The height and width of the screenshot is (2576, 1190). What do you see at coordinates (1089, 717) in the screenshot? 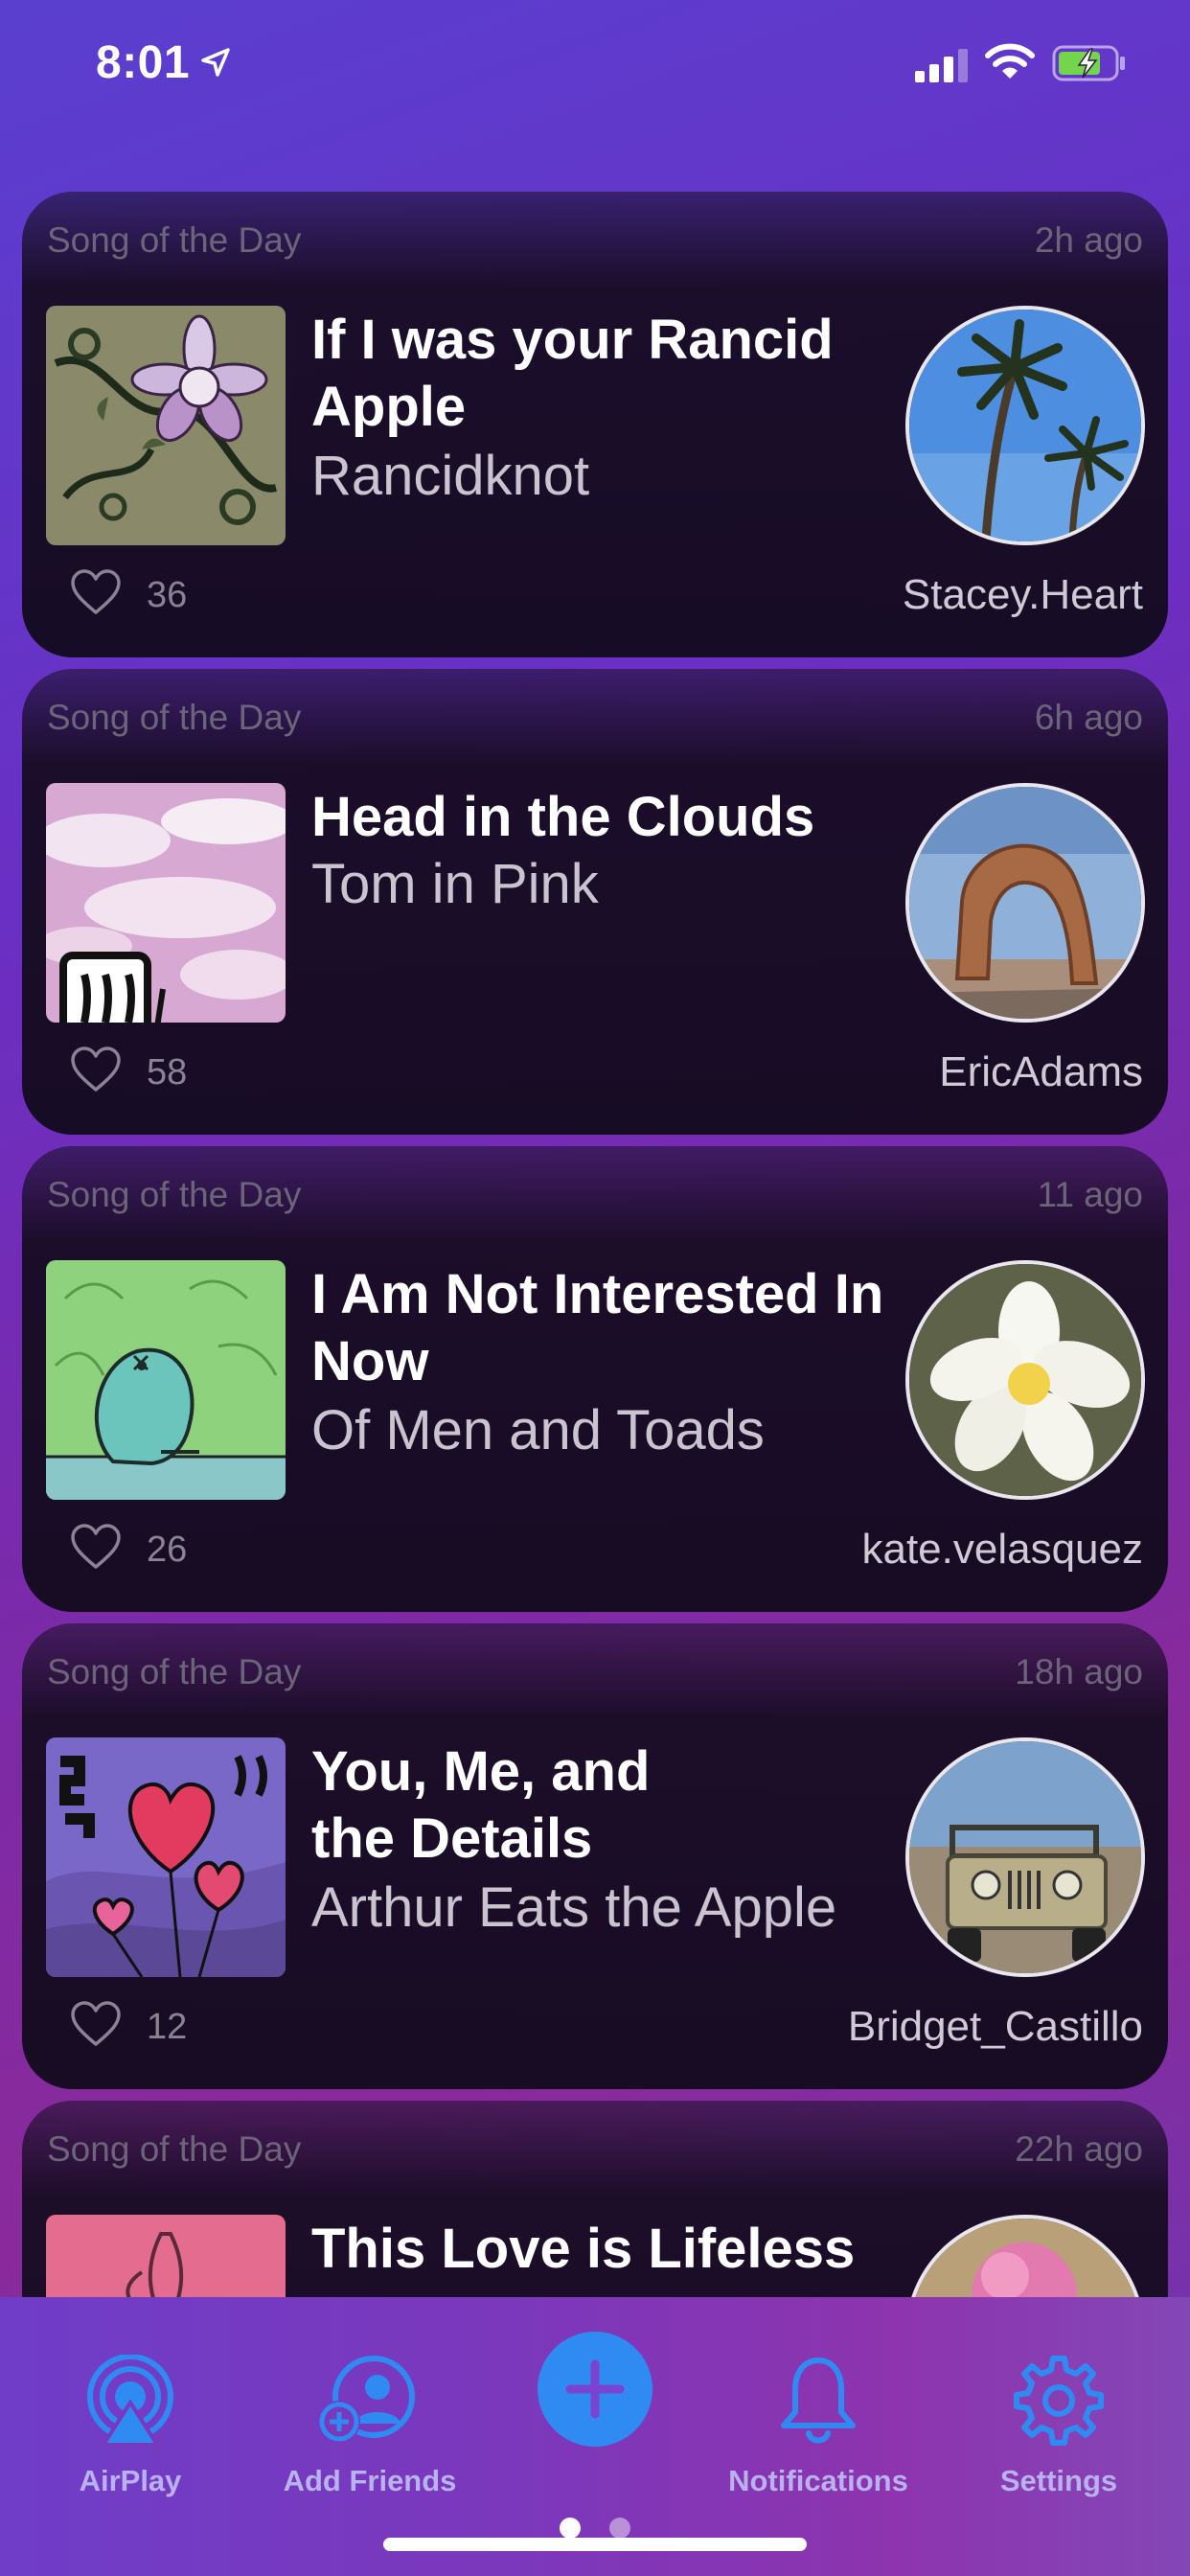
I see `card-time-ago: 6h ago` at bounding box center [1089, 717].